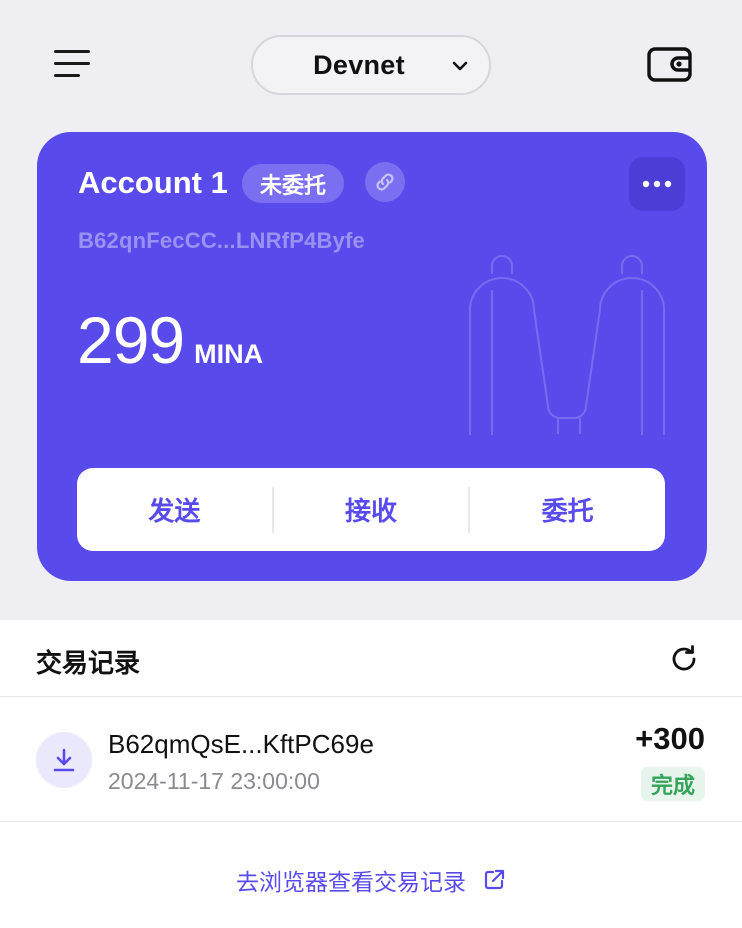 Image resolution: width=742 pixels, height=928 pixels. I want to click on delegate-button: 委托, so click(567, 509).